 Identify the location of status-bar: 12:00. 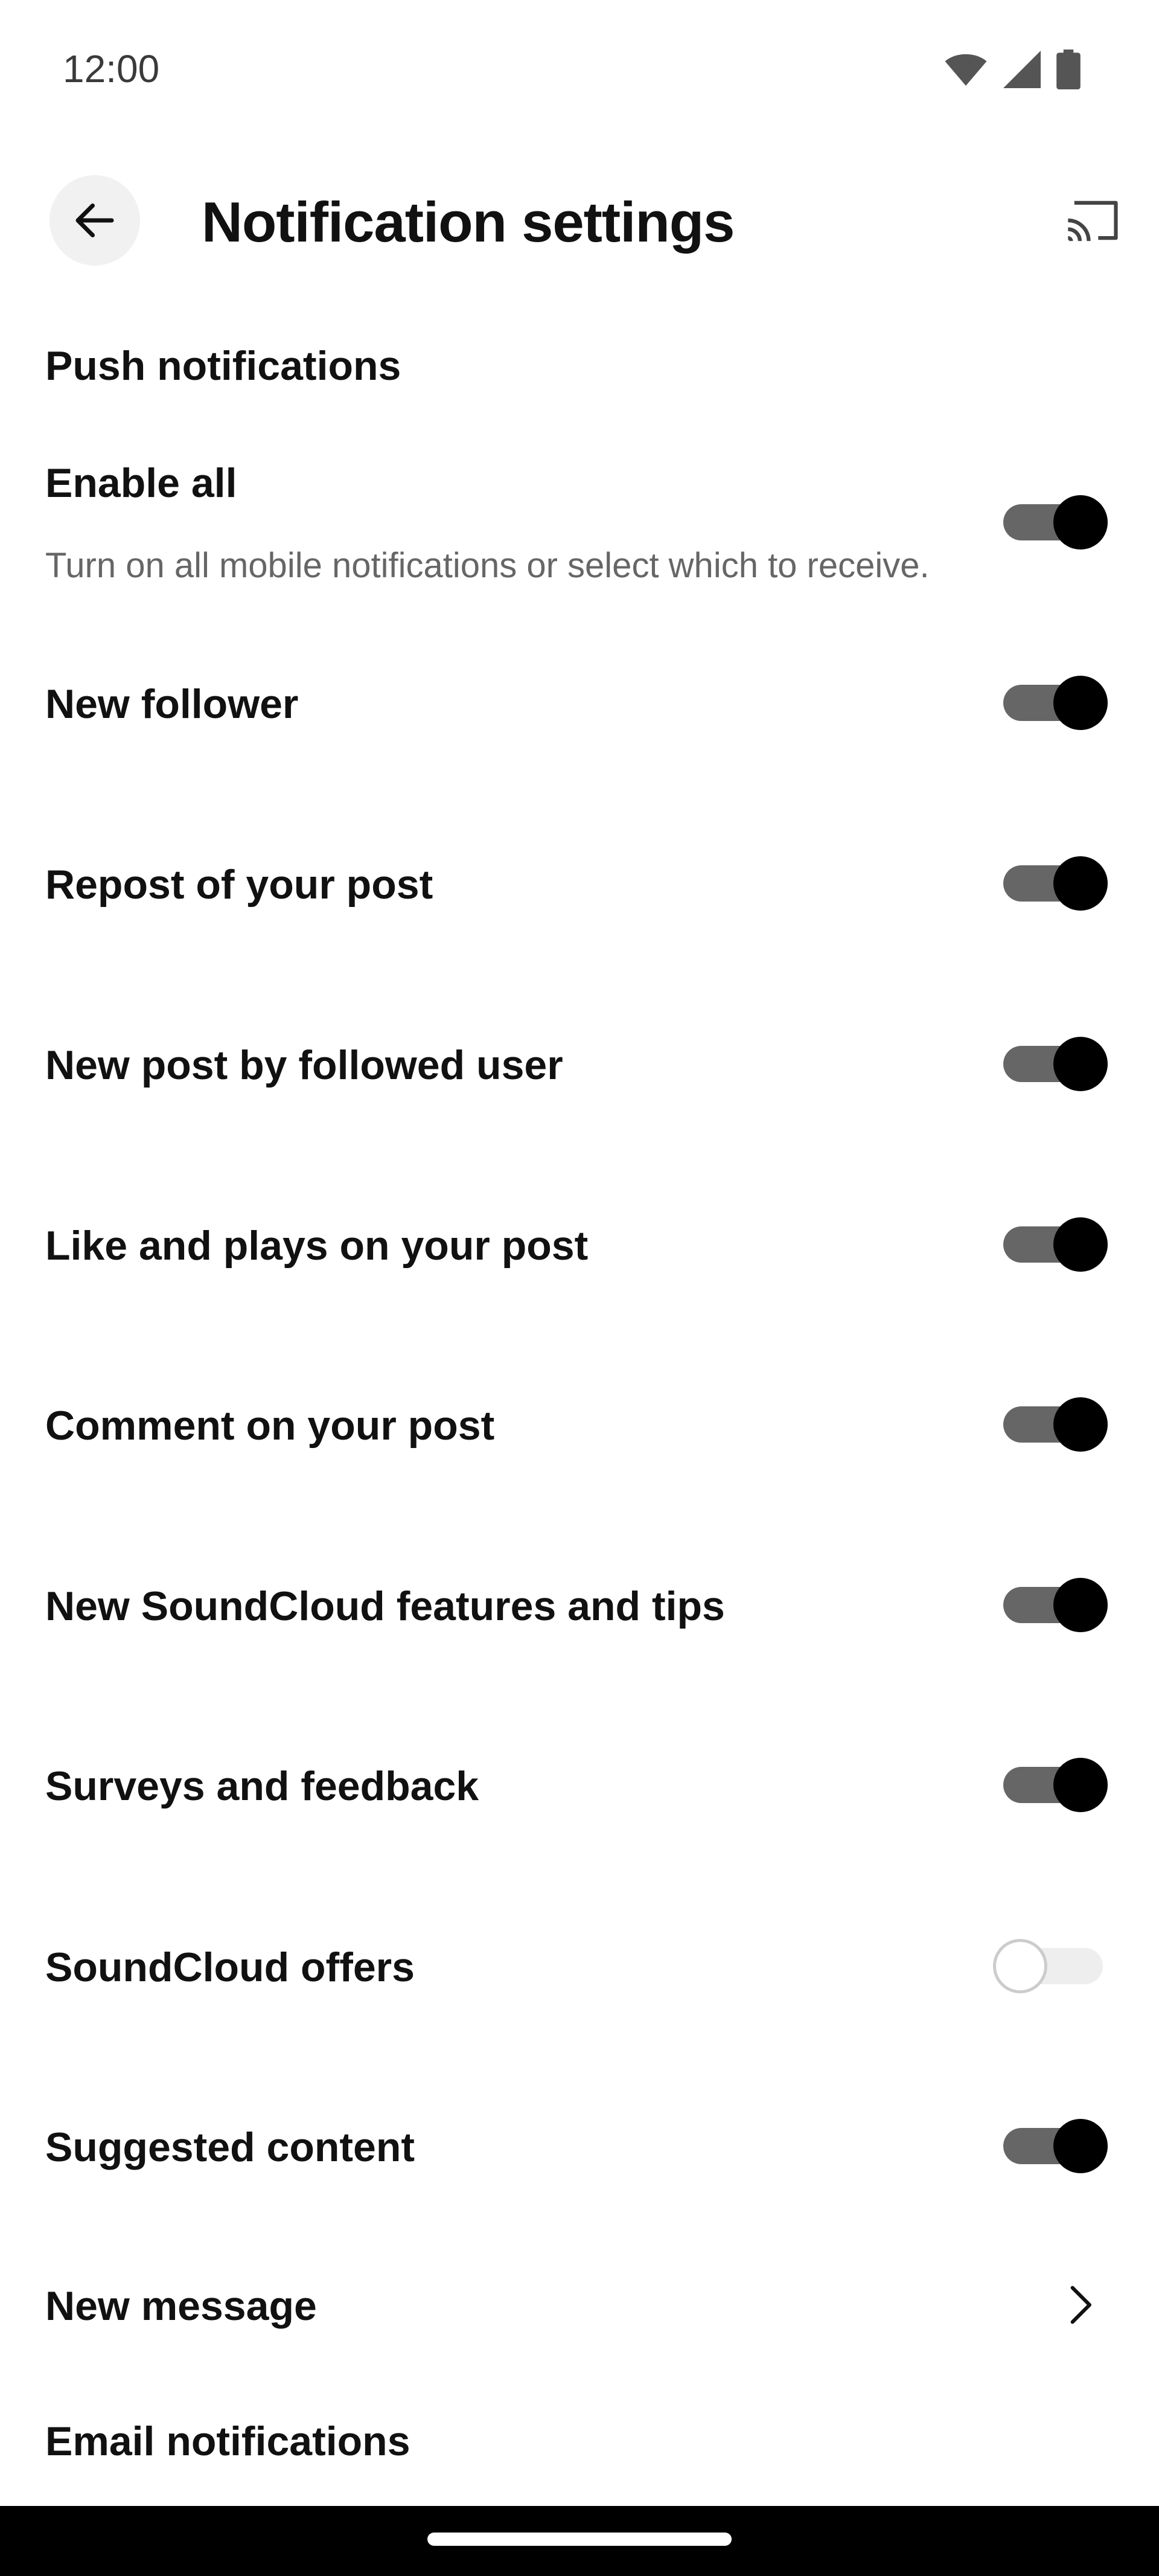
(579, 69).